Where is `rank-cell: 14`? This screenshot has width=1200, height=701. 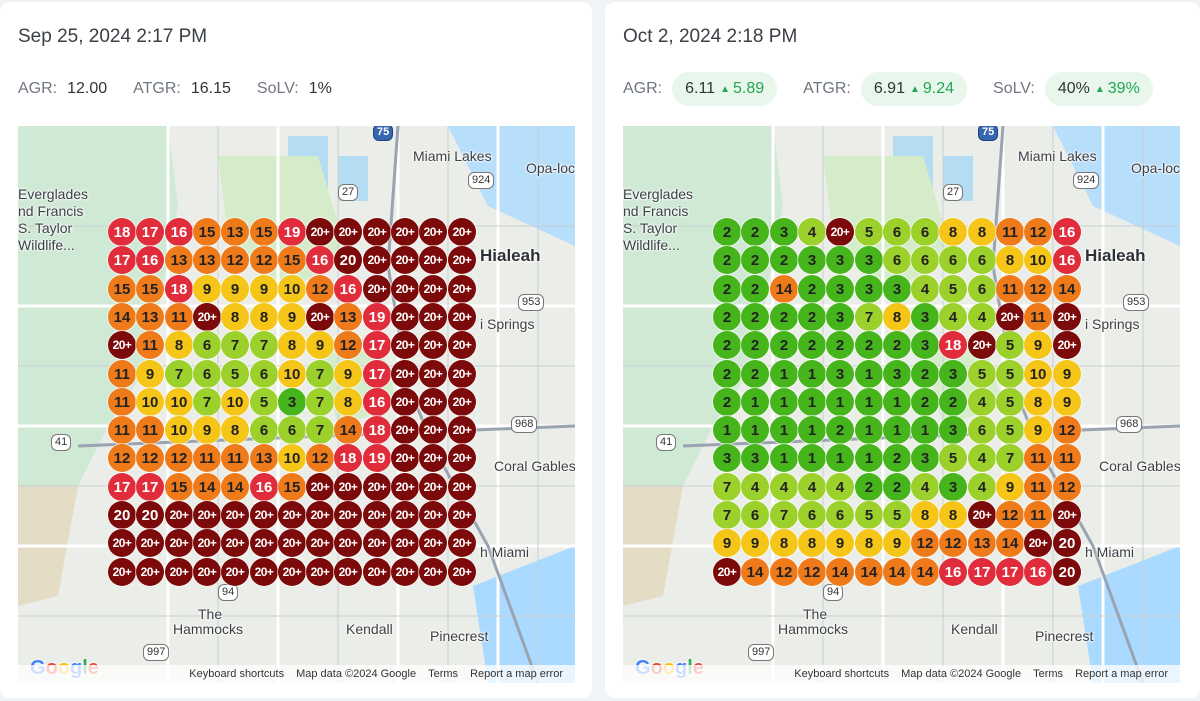
rank-cell: 14 is located at coordinates (925, 572).